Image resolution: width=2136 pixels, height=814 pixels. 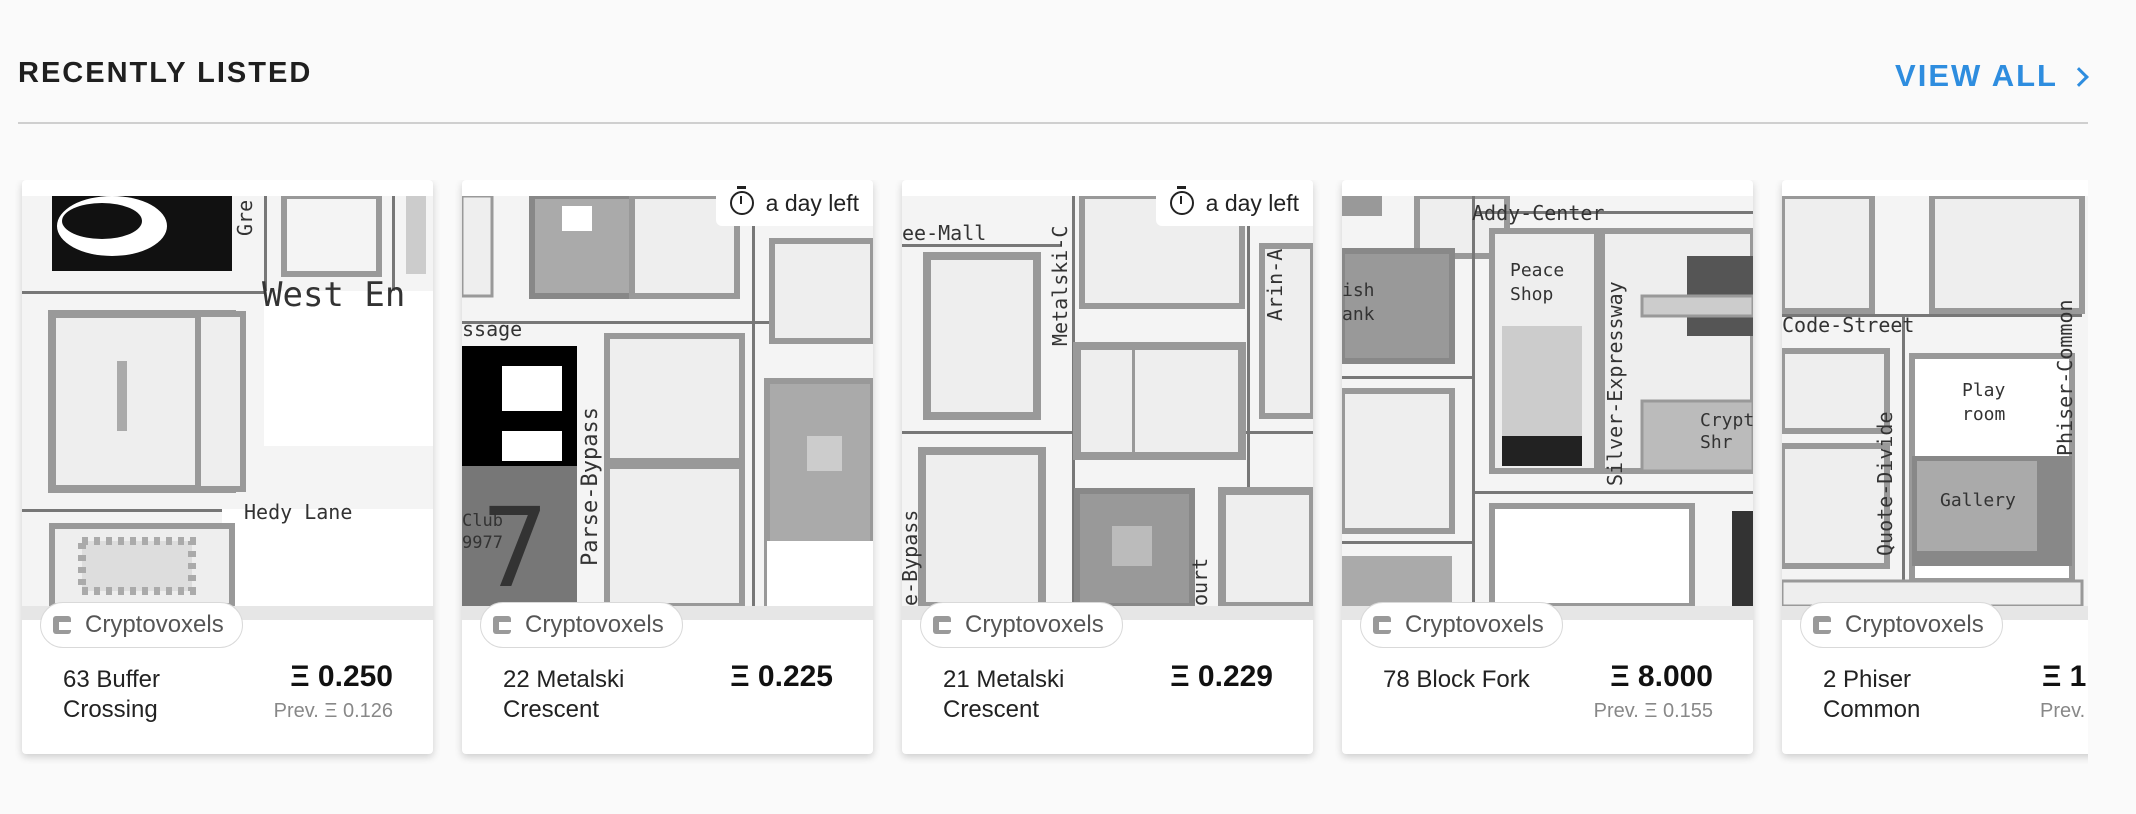 I want to click on previous-price: Prev. Ξ 0.155, so click(x=1653, y=711).